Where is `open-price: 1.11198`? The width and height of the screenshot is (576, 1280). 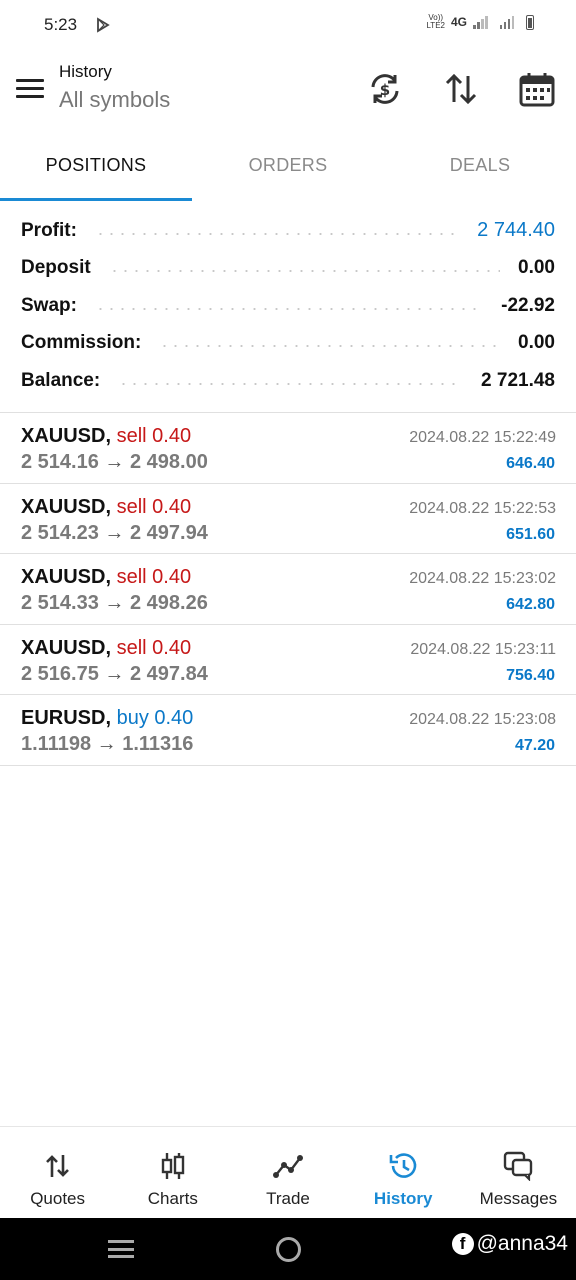
open-price: 1.11198 is located at coordinates (56, 744).